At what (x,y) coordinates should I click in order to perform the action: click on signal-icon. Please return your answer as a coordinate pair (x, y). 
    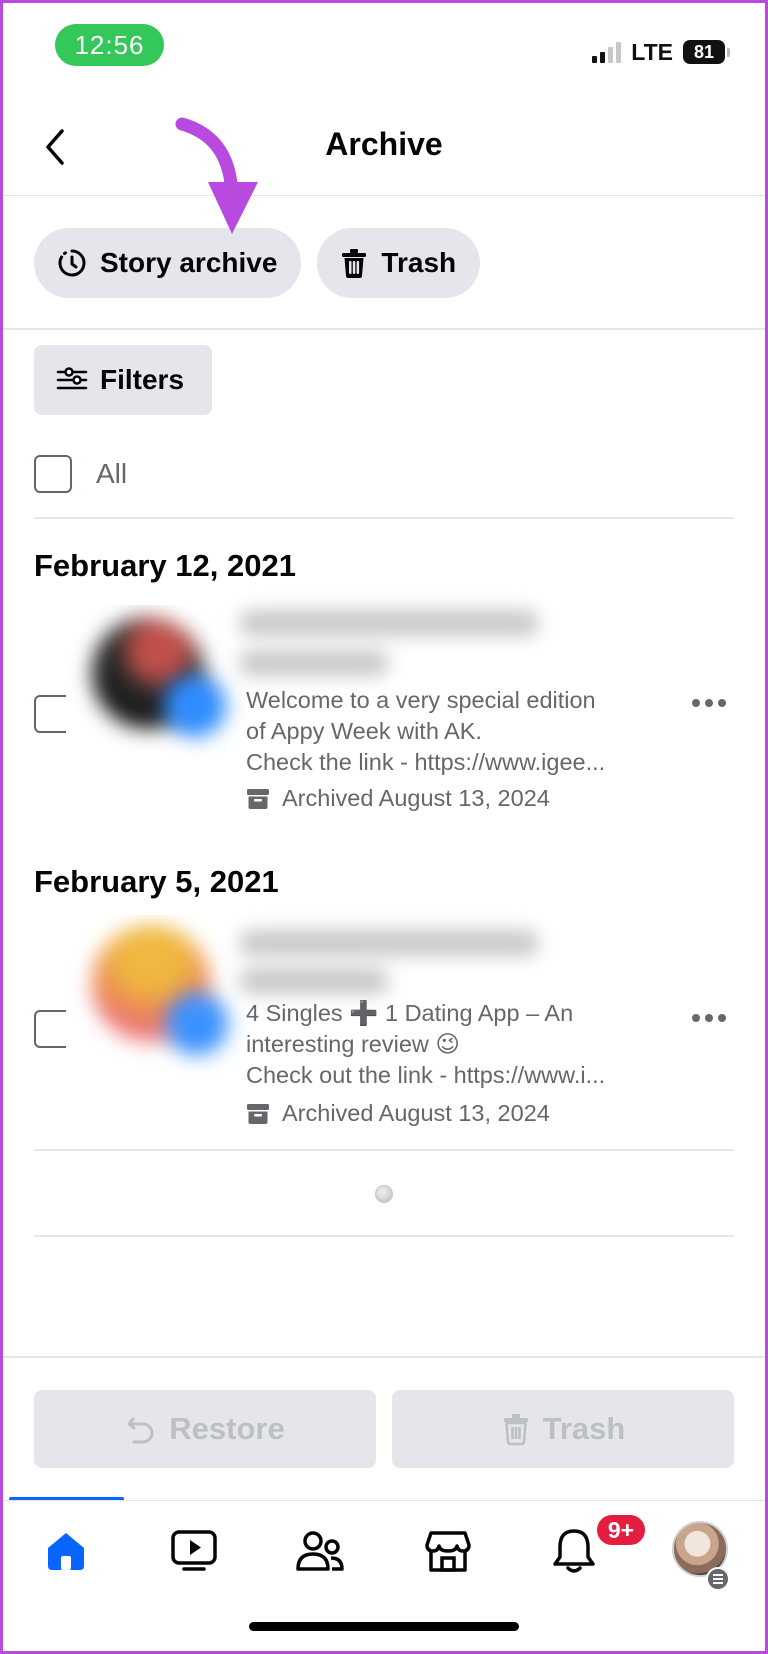
    Looking at the image, I should click on (607, 52).